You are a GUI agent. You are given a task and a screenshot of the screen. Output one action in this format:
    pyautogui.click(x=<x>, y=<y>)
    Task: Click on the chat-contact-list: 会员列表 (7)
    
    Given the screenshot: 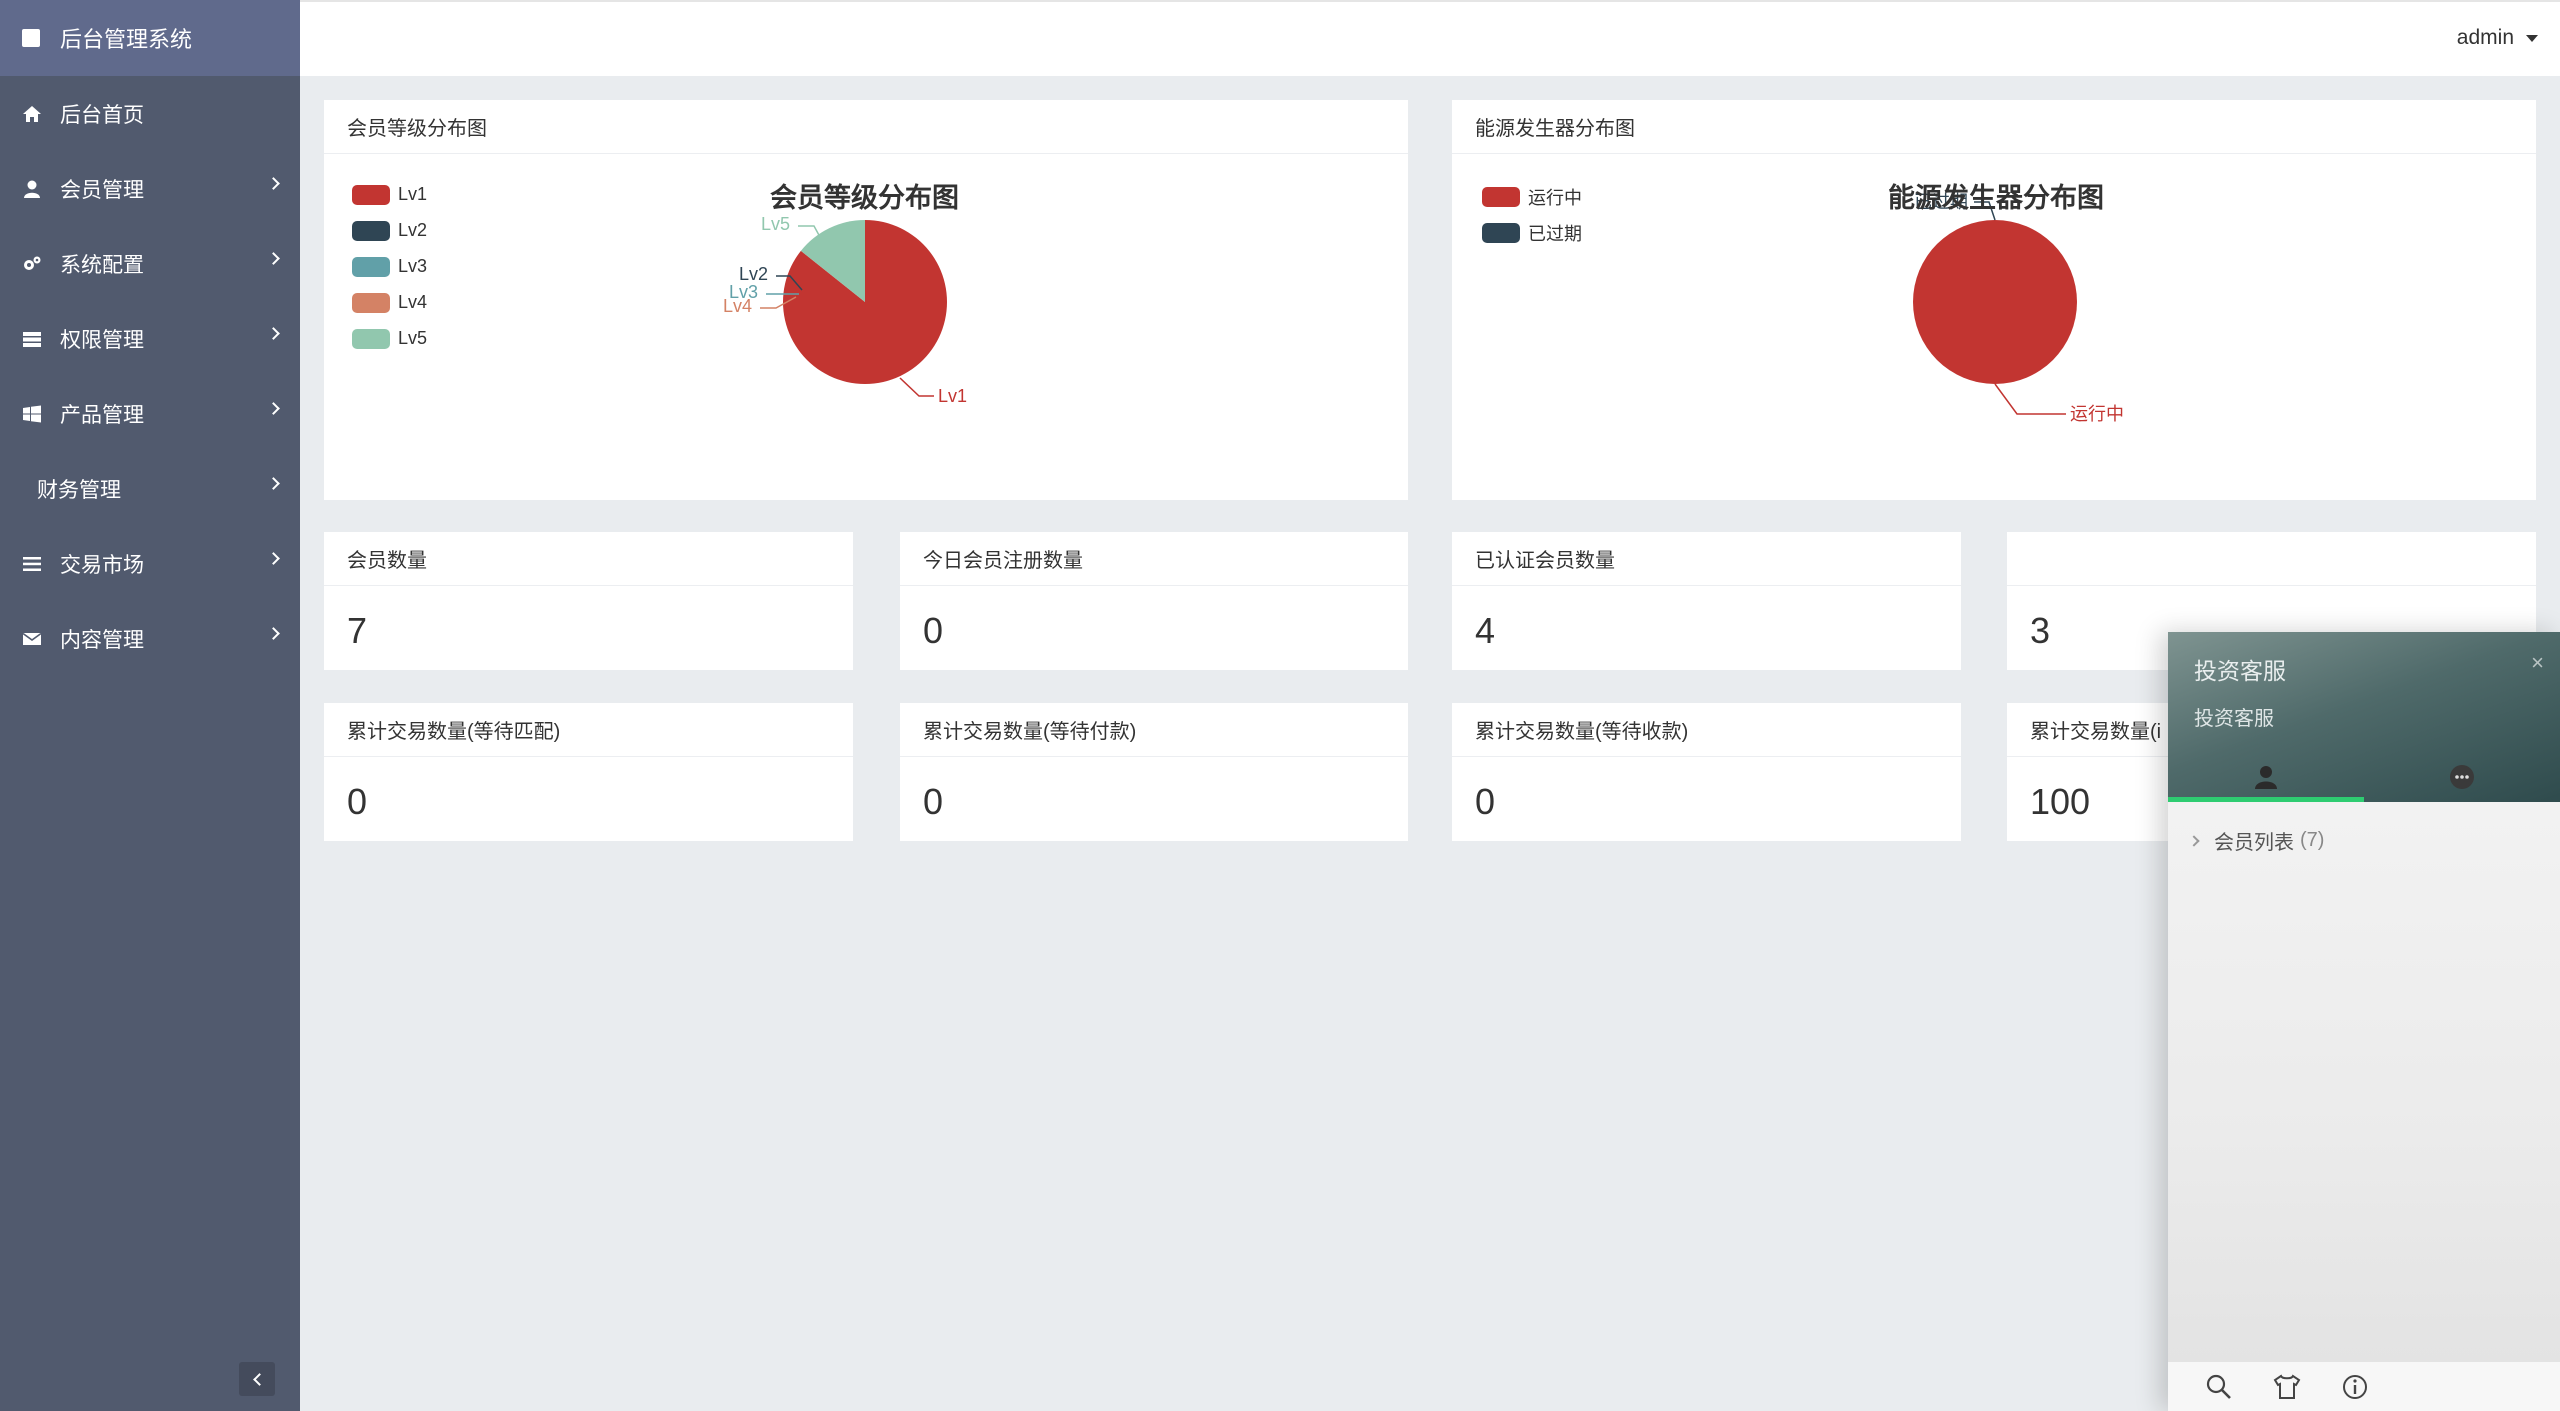 What is the action you would take?
    pyautogui.click(x=2364, y=1082)
    